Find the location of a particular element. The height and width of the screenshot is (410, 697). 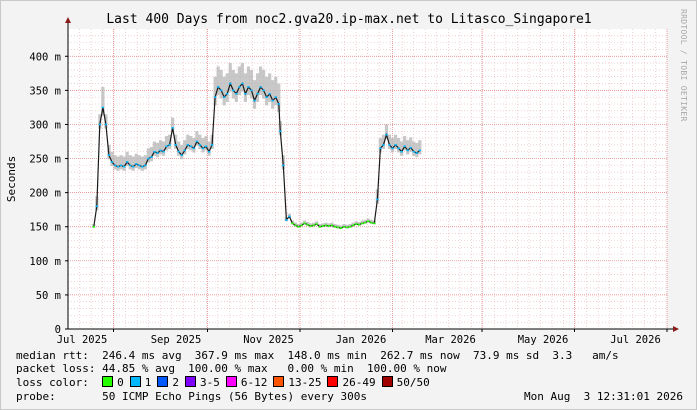

y-tick-label: 200 m is located at coordinates (45, 194).